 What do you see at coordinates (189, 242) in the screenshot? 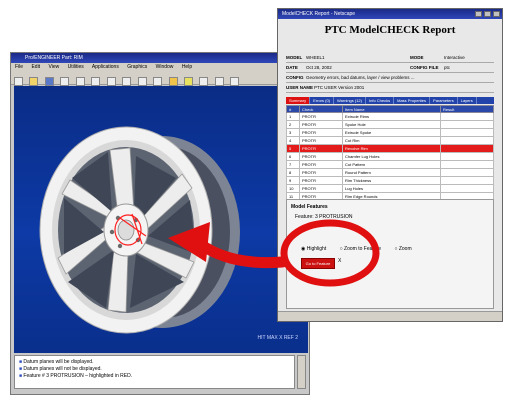
I see `red-arrow-head` at bounding box center [189, 242].